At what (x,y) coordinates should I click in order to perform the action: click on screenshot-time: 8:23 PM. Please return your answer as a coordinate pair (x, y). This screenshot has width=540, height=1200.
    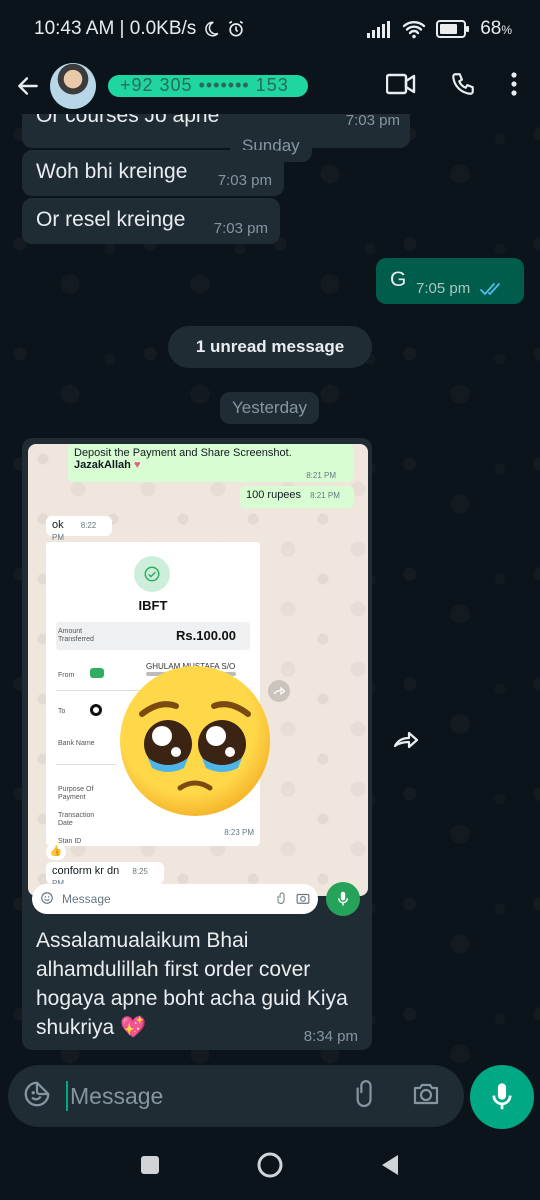
    Looking at the image, I should click on (239, 832).